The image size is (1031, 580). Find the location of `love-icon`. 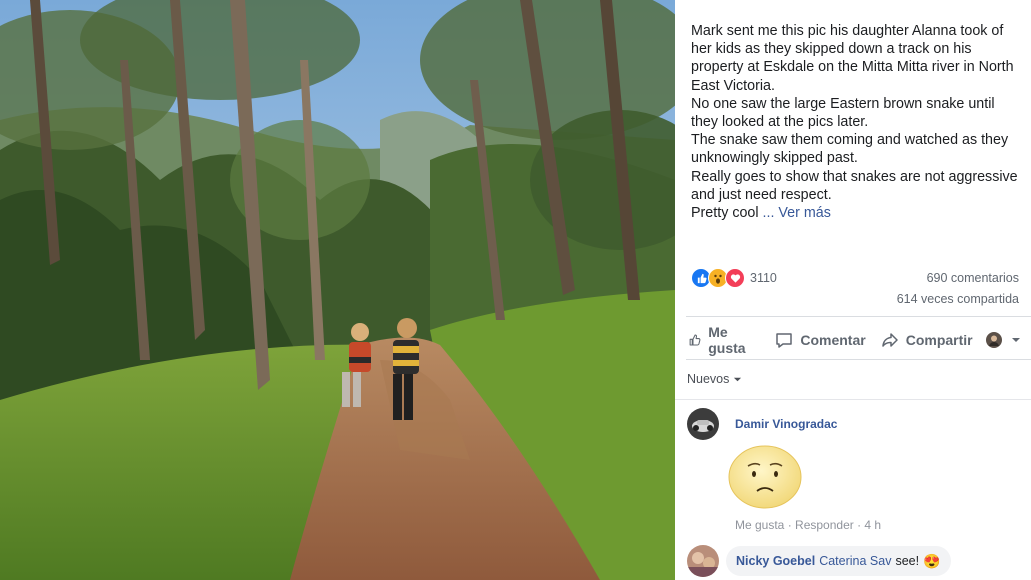

love-icon is located at coordinates (735, 278).